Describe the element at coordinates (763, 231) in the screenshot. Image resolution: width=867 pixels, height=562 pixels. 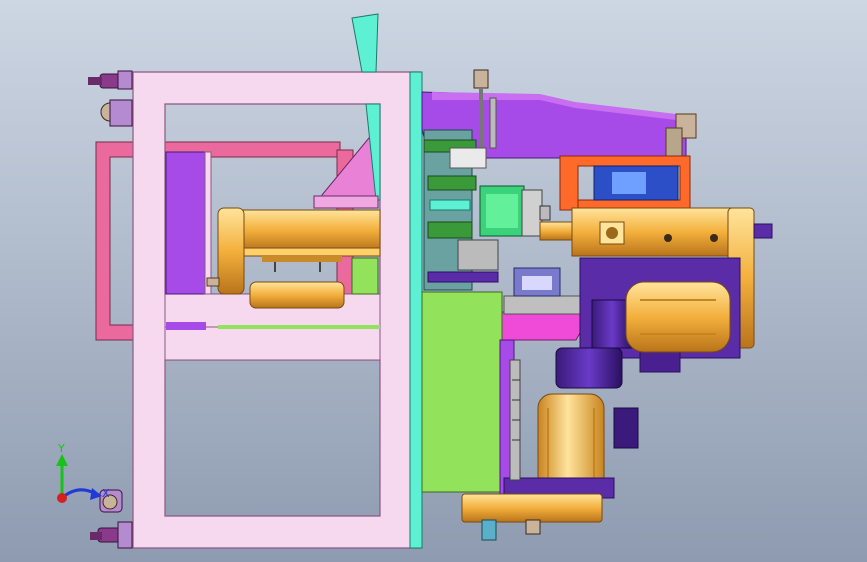
I see `spindle-end-knob` at that location.